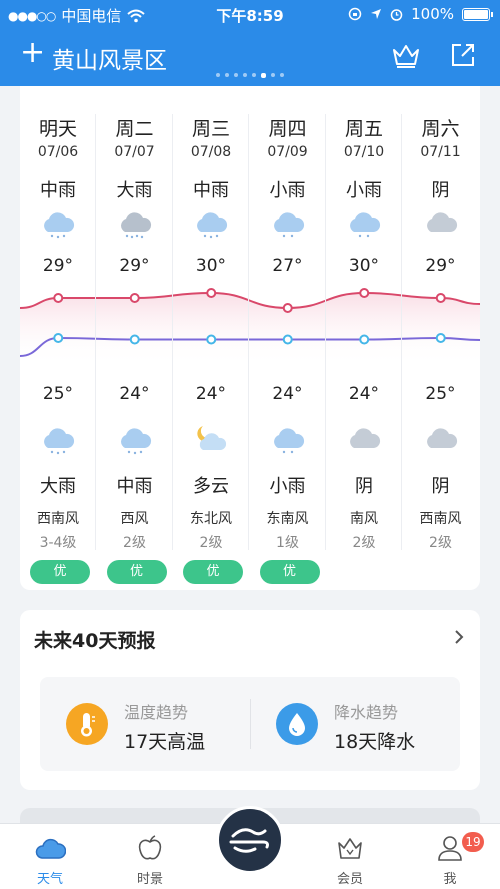 The width and height of the screenshot is (500, 889). What do you see at coordinates (211, 266) in the screenshot?
I see `high-temp: 30°` at bounding box center [211, 266].